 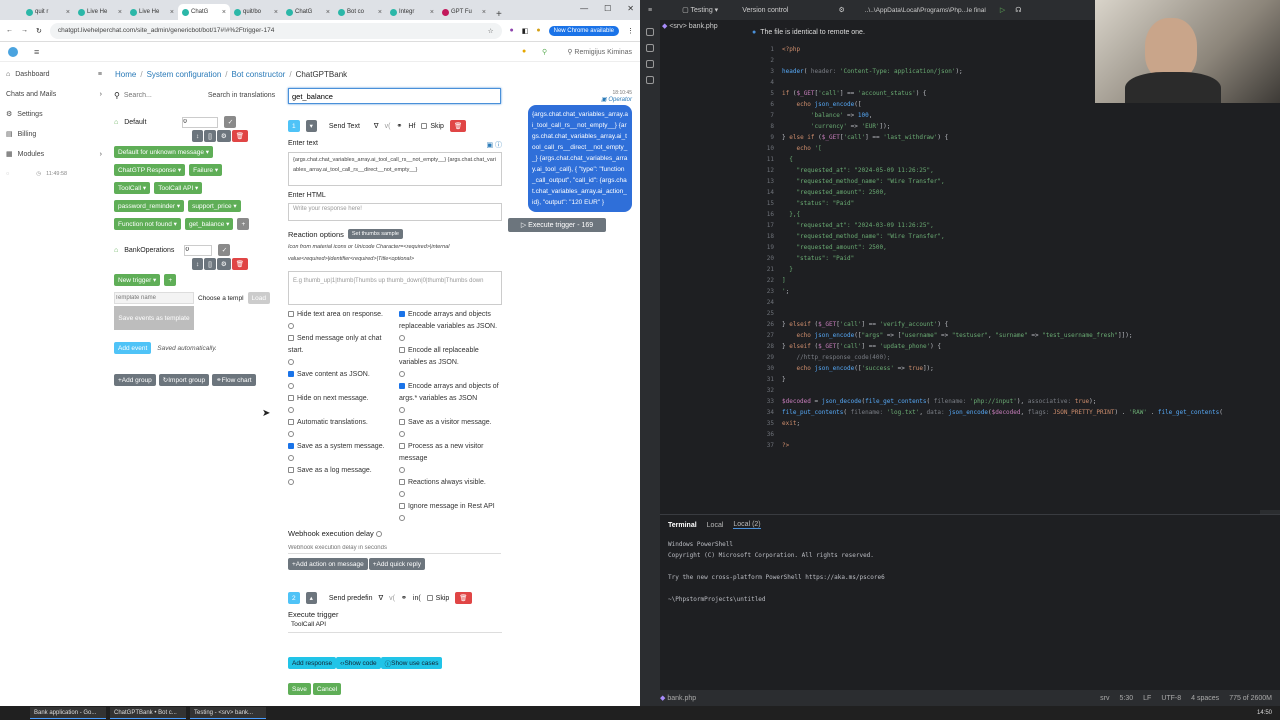 I want to click on skip-checkbox: Skip, so click(x=432, y=126).